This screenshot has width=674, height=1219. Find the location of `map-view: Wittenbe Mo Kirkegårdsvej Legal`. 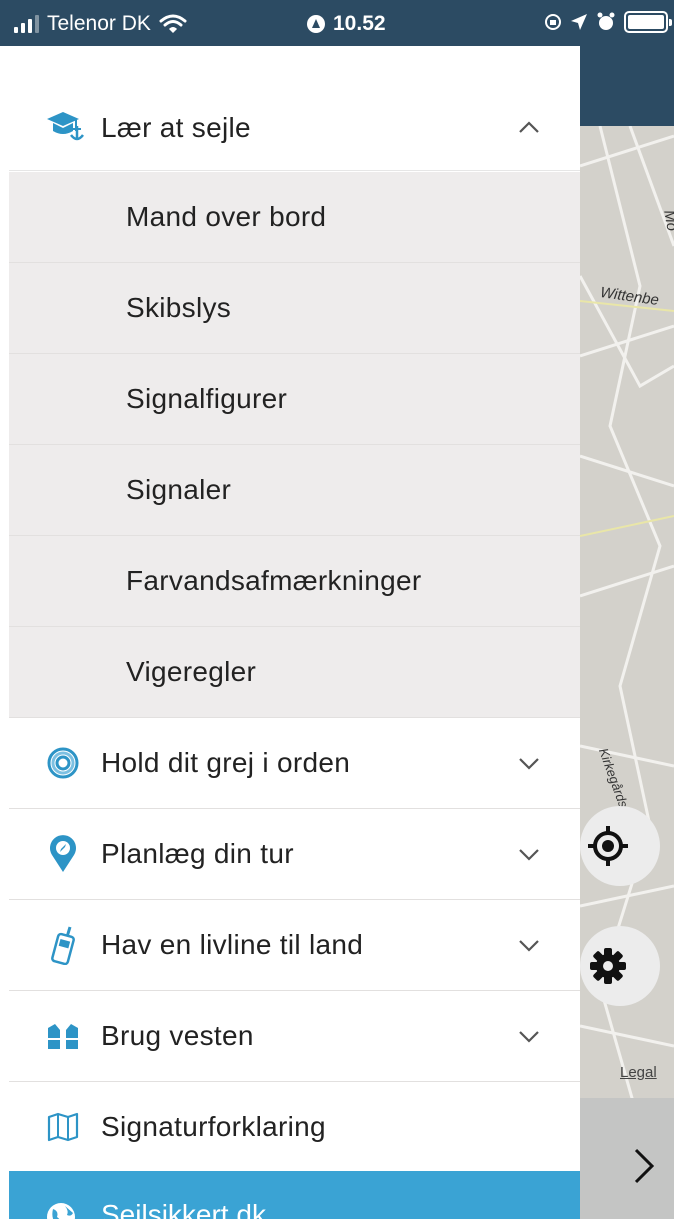

map-view: Wittenbe Mo Kirkegårdsvej Legal is located at coordinates (627, 632).